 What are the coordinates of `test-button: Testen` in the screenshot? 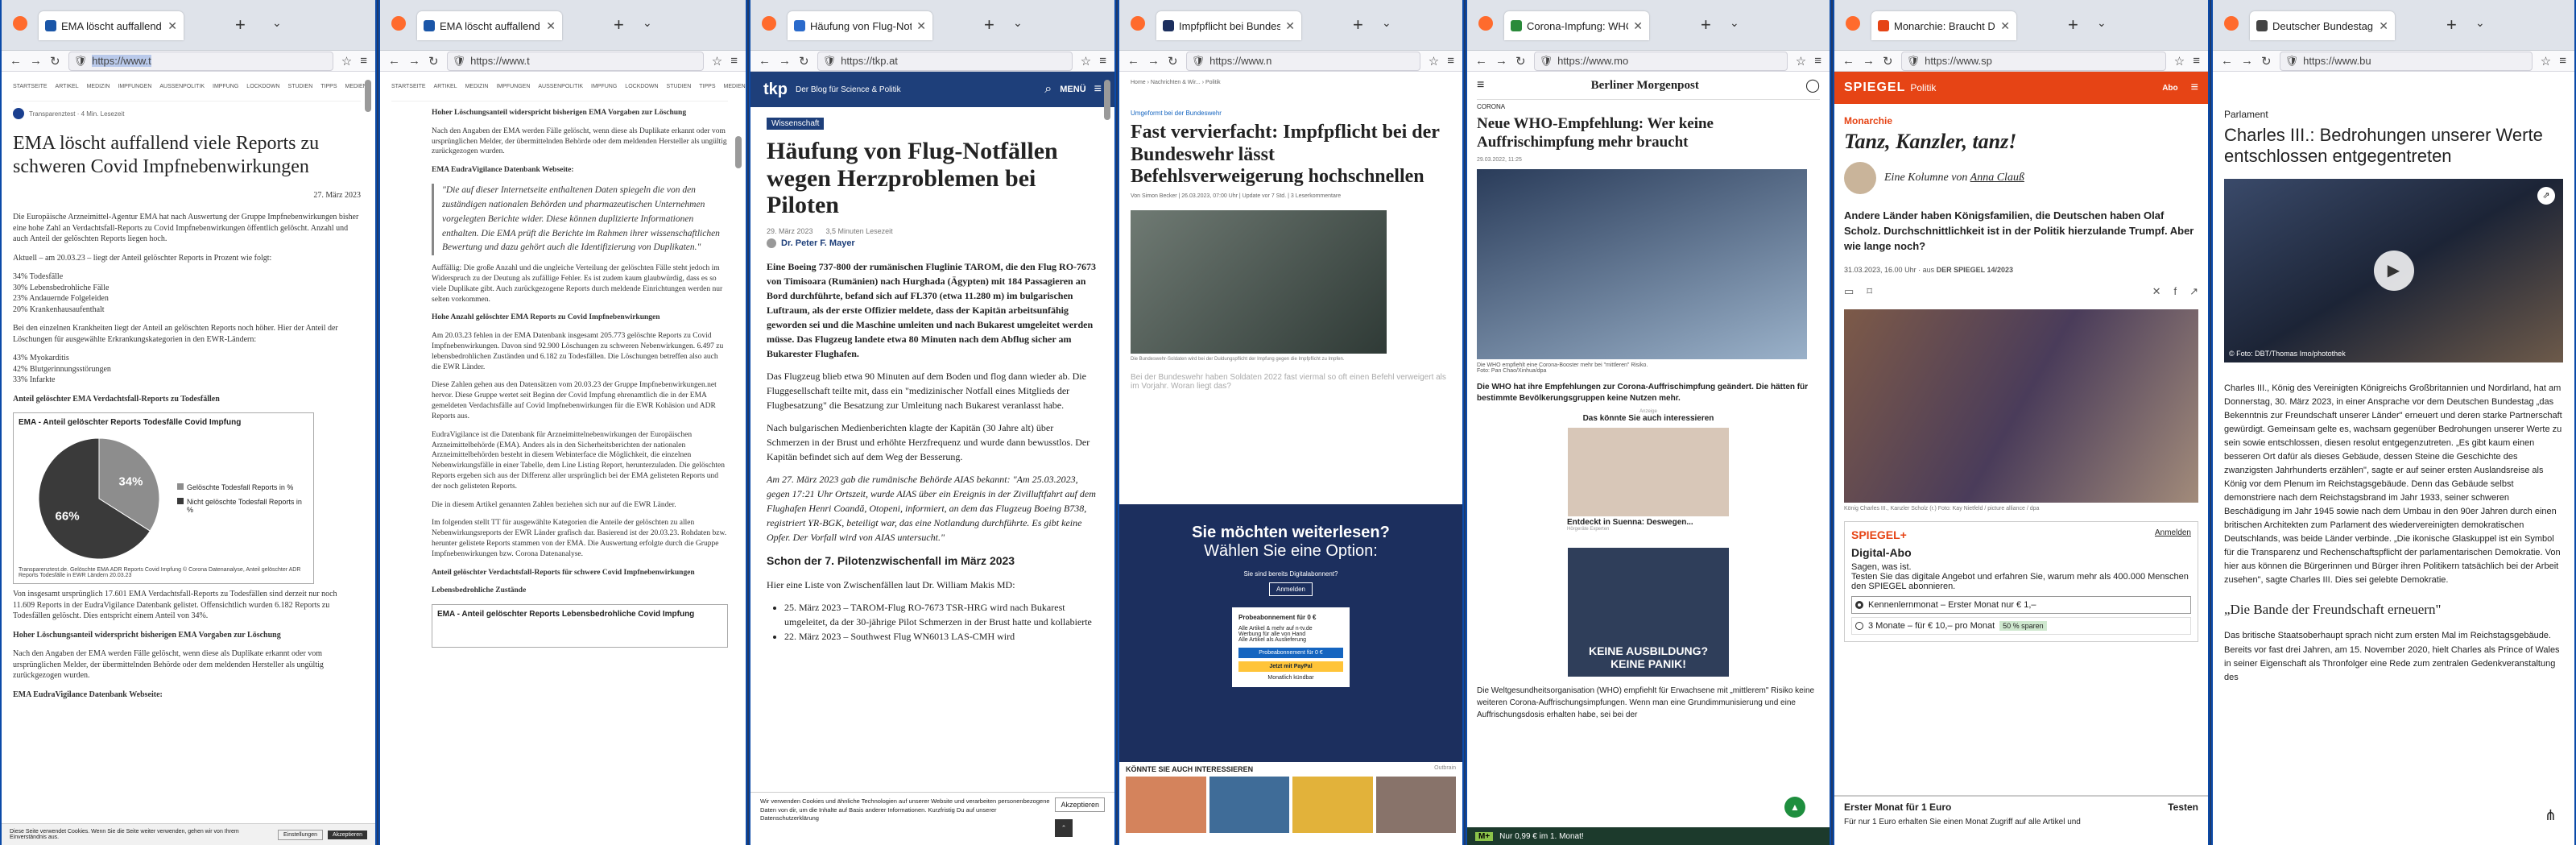 It's located at (2183, 807).